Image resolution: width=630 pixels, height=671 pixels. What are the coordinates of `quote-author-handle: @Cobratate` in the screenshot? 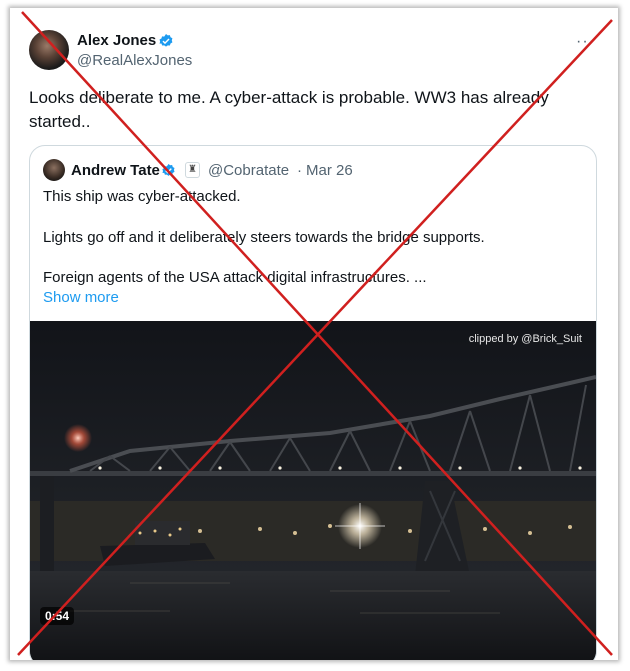 It's located at (249, 170).